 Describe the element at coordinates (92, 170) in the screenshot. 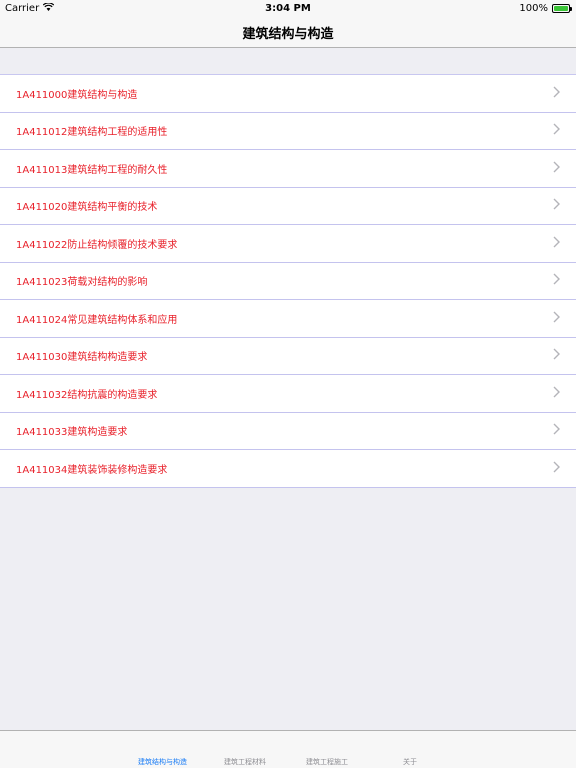

I see `list-item-label: 1A411013建筑结构工程的耐久性` at that location.